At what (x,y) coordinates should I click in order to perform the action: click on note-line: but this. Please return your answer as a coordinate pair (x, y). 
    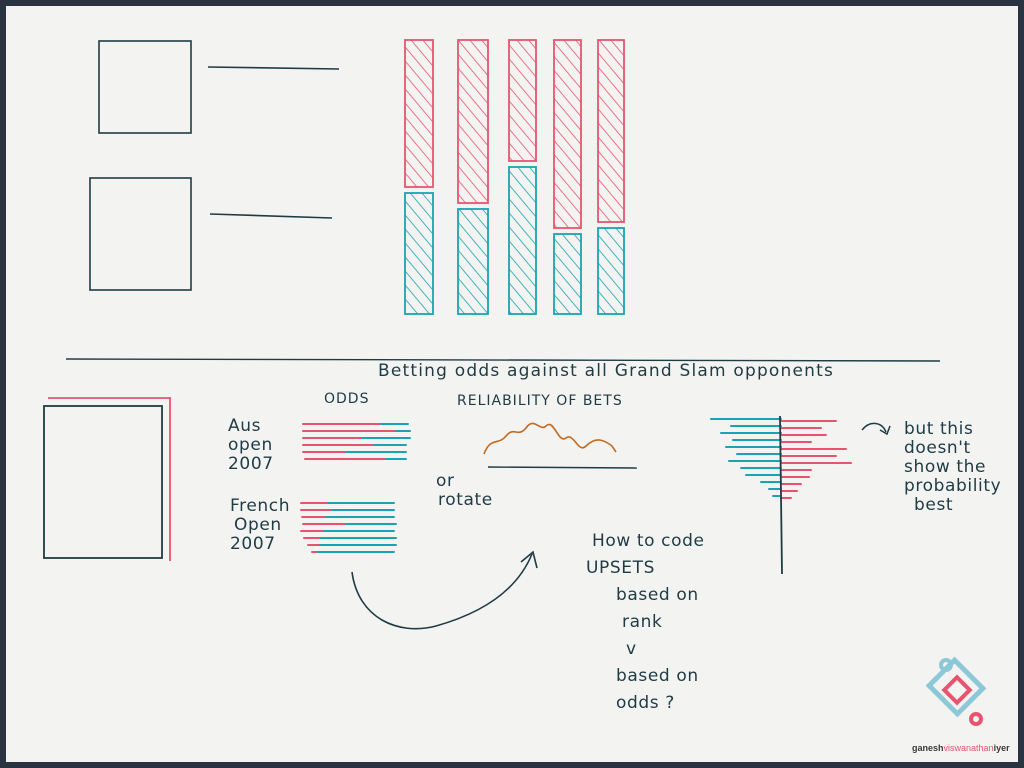
    Looking at the image, I should click on (939, 429).